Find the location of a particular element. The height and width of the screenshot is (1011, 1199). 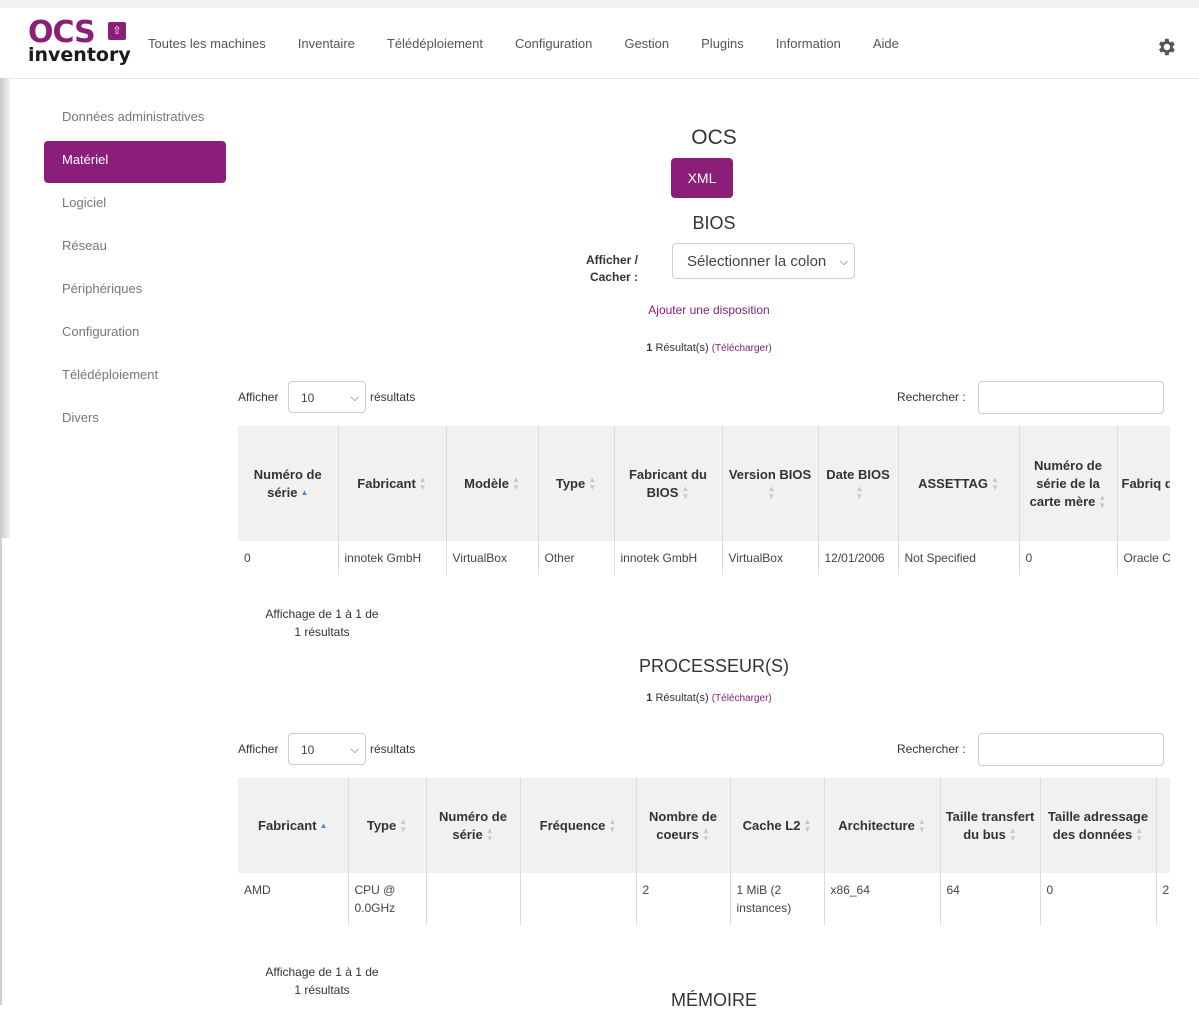

left-edge-line is located at coordinates (1, 771).